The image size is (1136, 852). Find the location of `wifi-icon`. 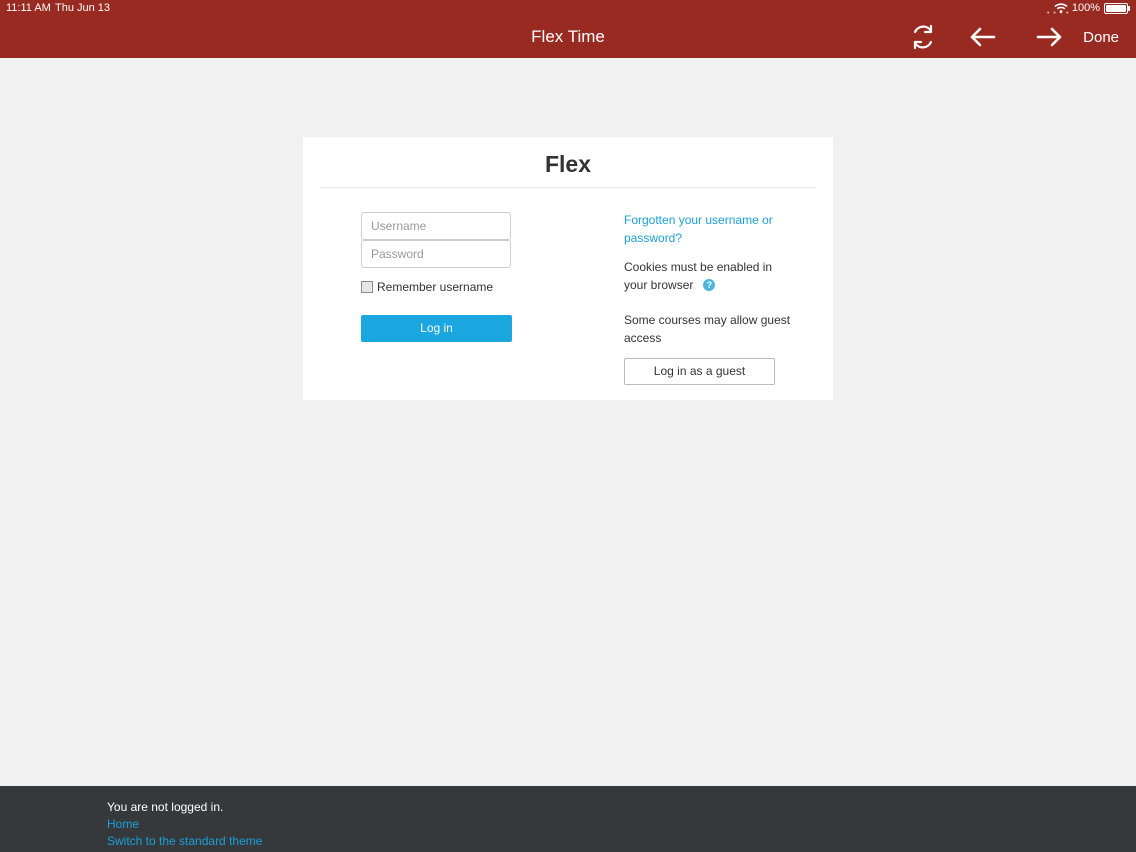

wifi-icon is located at coordinates (1061, 8).